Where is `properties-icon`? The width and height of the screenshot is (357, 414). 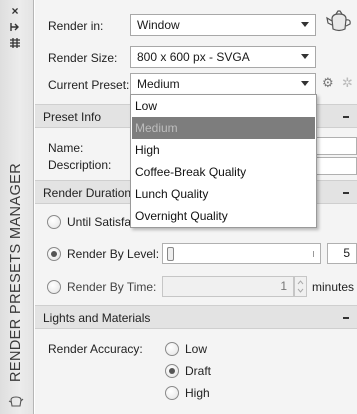
properties-icon is located at coordinates (15, 44).